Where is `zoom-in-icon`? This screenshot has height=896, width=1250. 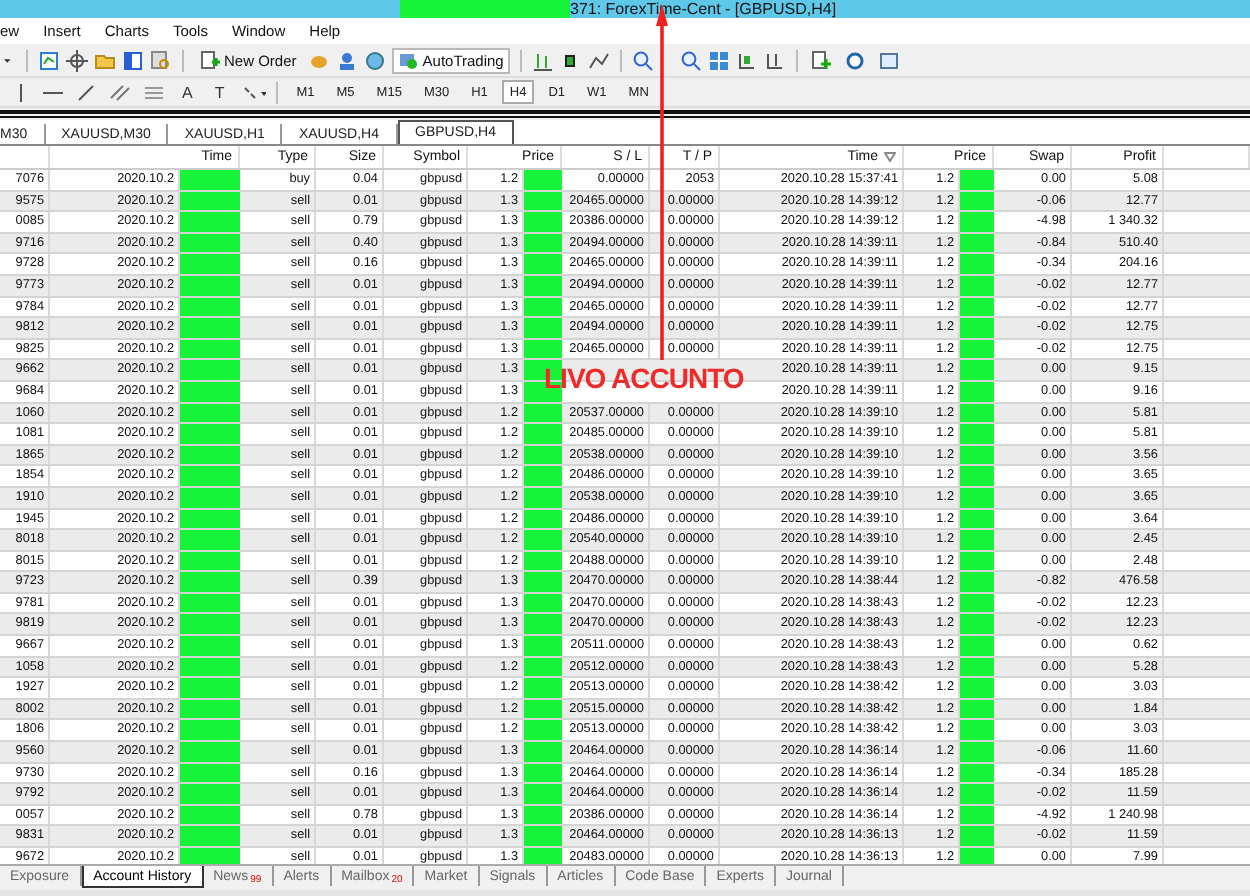
zoom-in-icon is located at coordinates (642, 60).